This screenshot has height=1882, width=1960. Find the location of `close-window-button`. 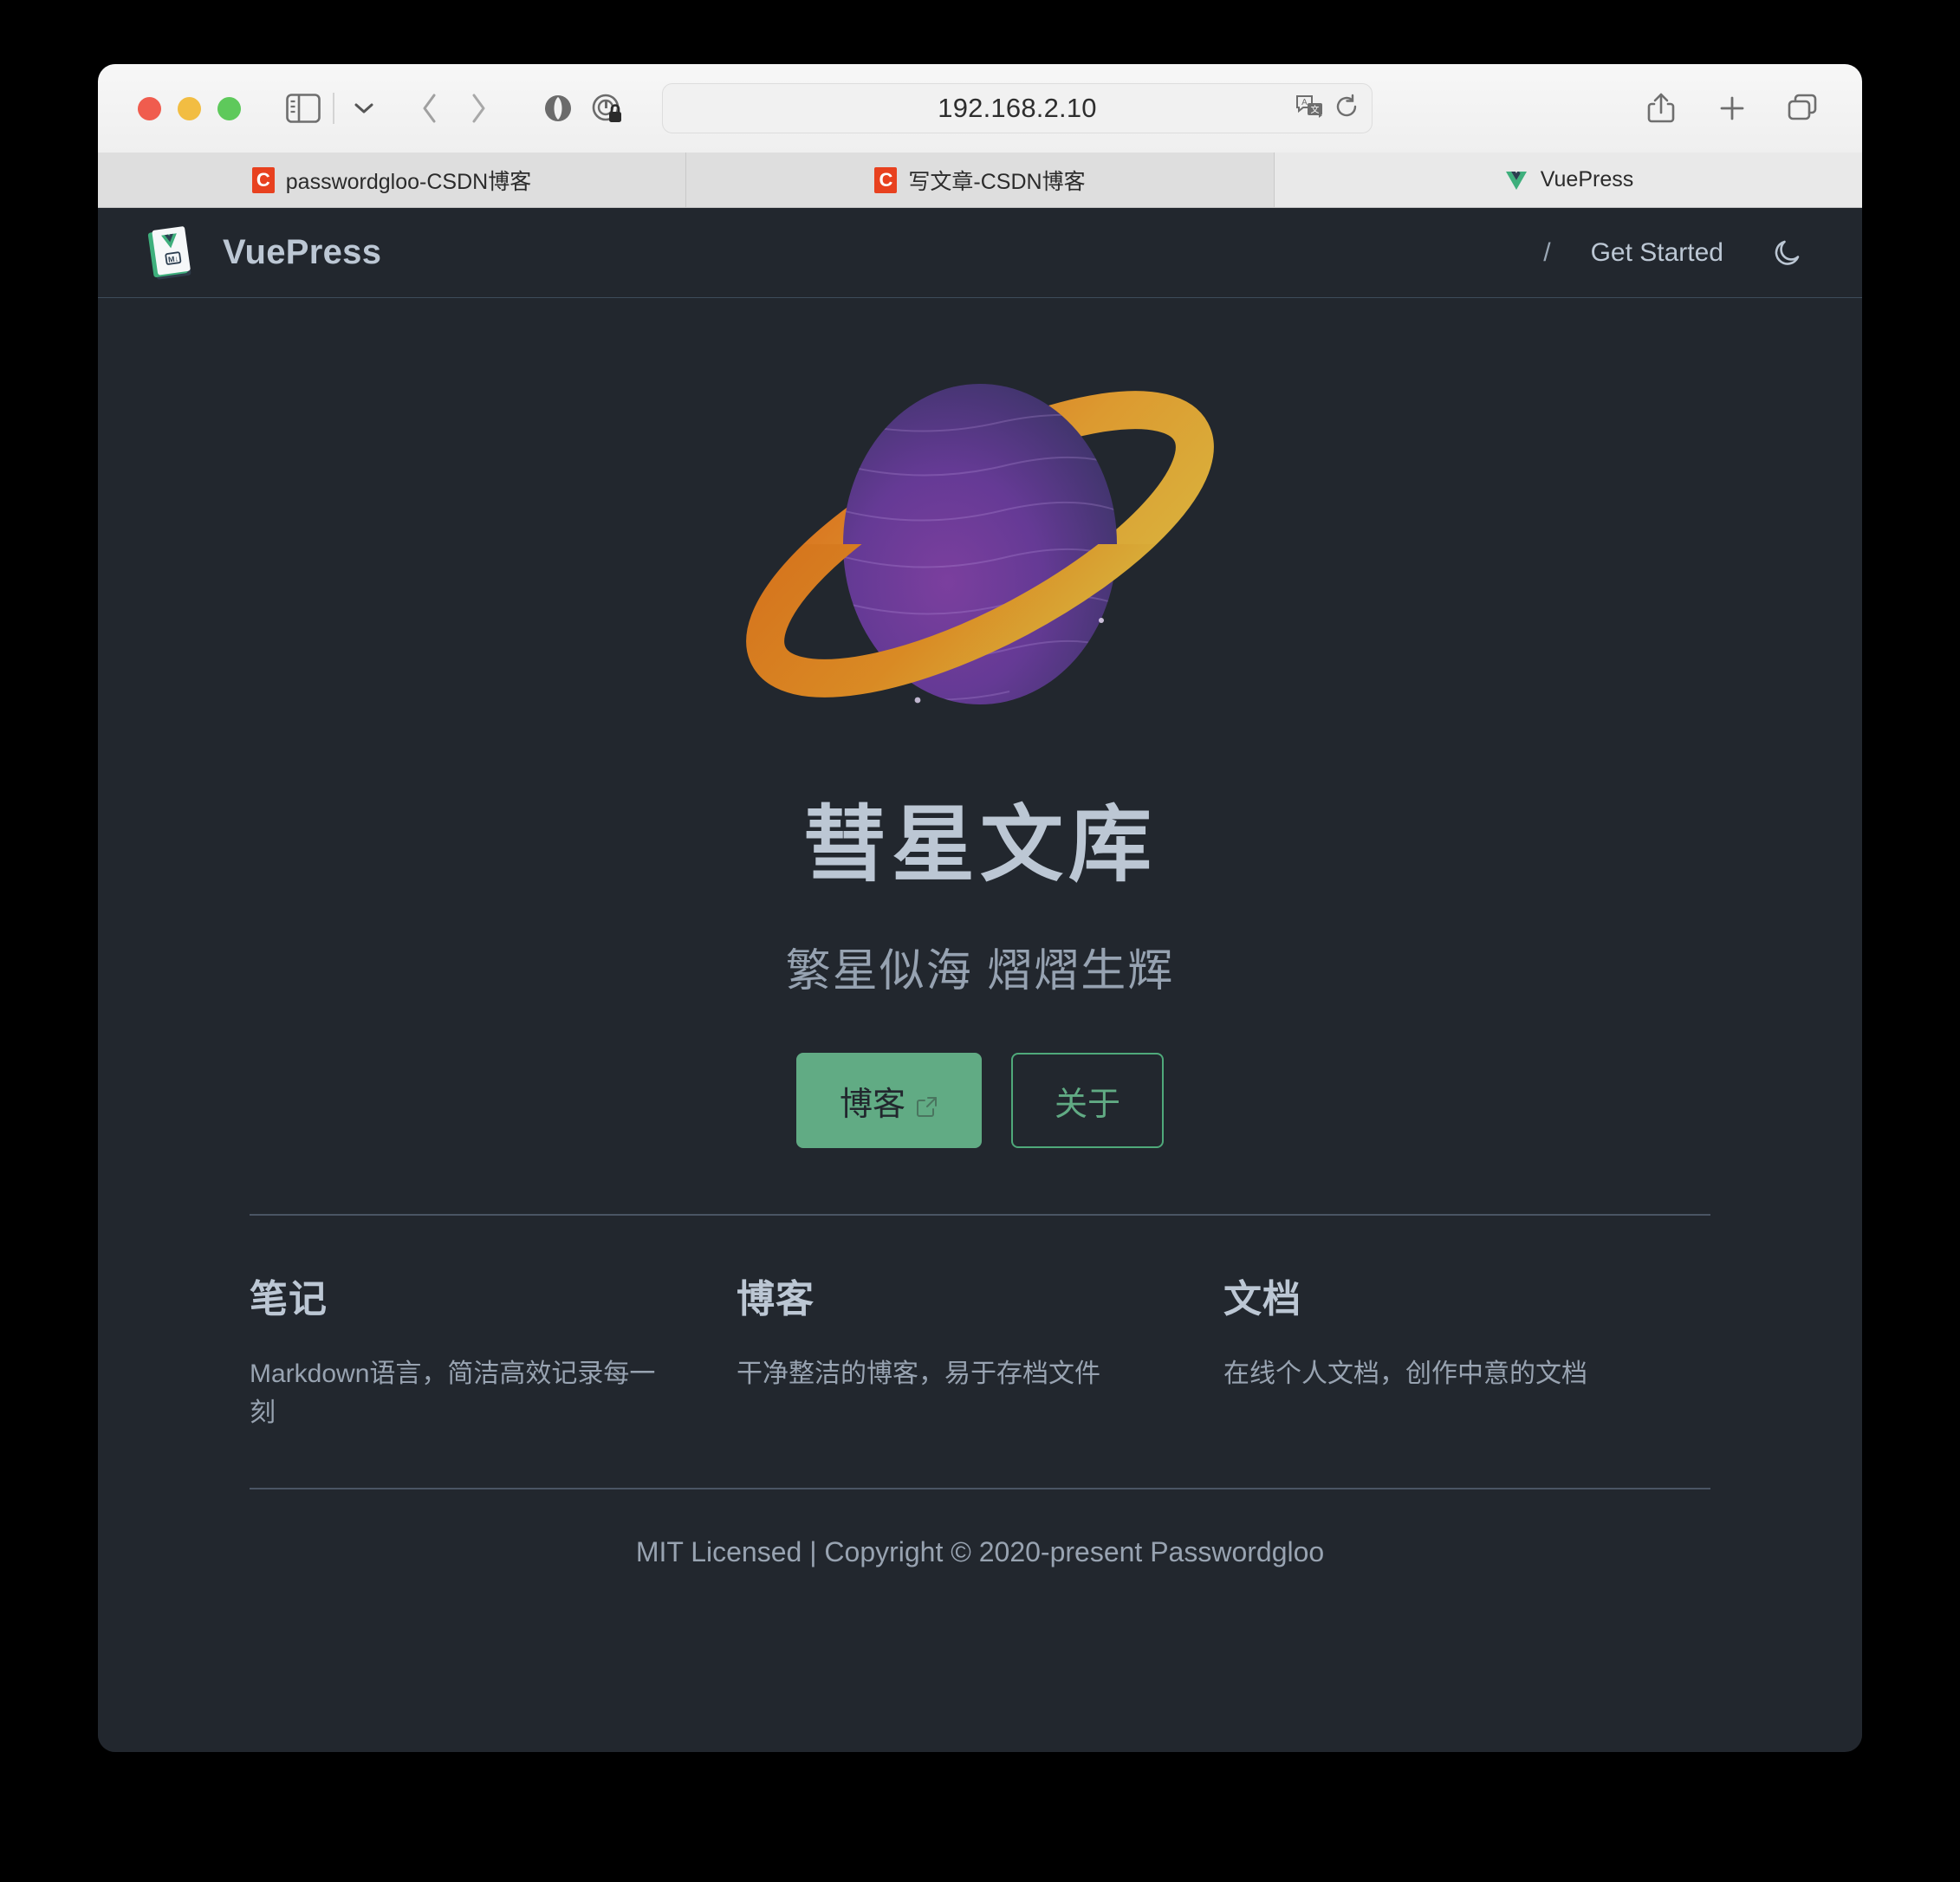

close-window-button is located at coordinates (149, 108).